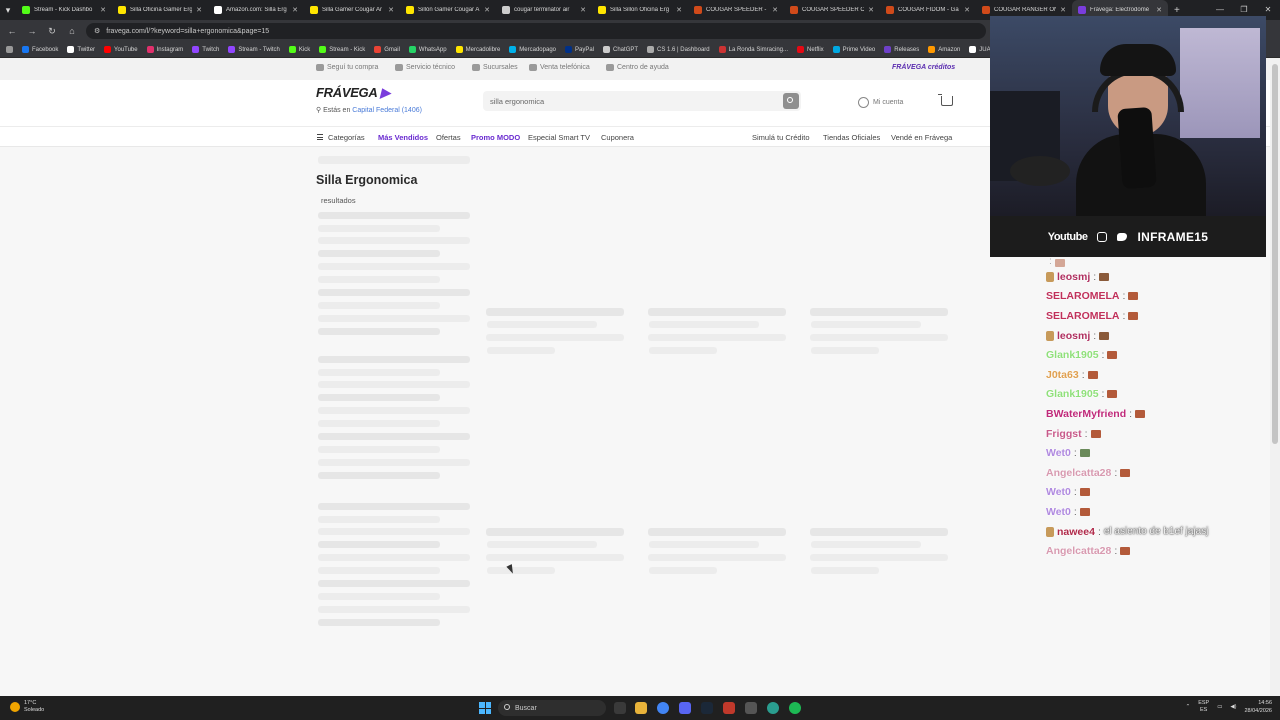 The height and width of the screenshot is (720, 1280). Describe the element at coordinates (8, 10) in the screenshot. I see `tab-search-icon: ▾` at that location.